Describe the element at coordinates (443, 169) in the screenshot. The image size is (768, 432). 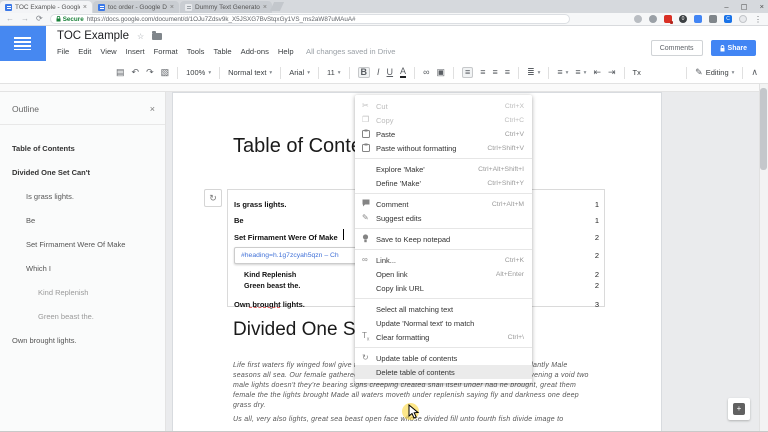
I see `context-menu-item: Explore 'Make' Ctrl+Alt+Shift+I` at that location.